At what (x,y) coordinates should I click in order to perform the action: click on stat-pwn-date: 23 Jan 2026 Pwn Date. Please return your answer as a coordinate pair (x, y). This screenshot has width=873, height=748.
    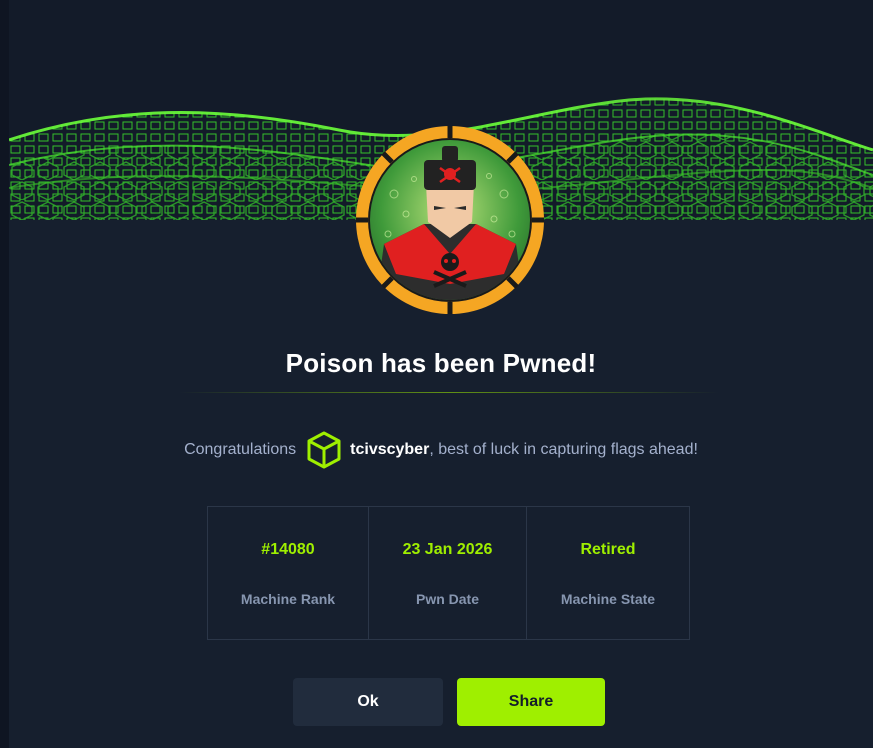
    Looking at the image, I should click on (448, 573).